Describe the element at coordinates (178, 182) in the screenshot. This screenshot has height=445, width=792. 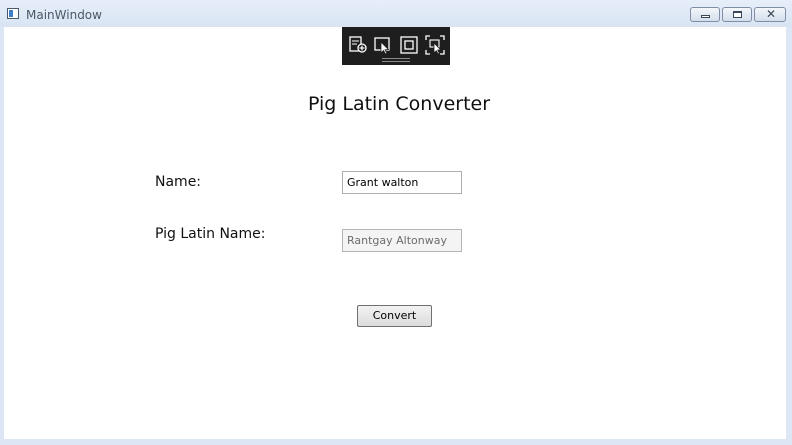
I see `name-label: Name:` at that location.